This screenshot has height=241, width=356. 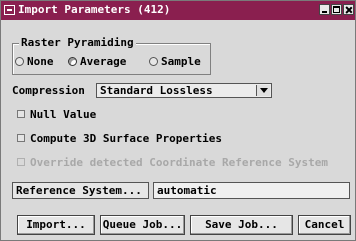 I want to click on radio-sample: Sample, so click(x=175, y=62).